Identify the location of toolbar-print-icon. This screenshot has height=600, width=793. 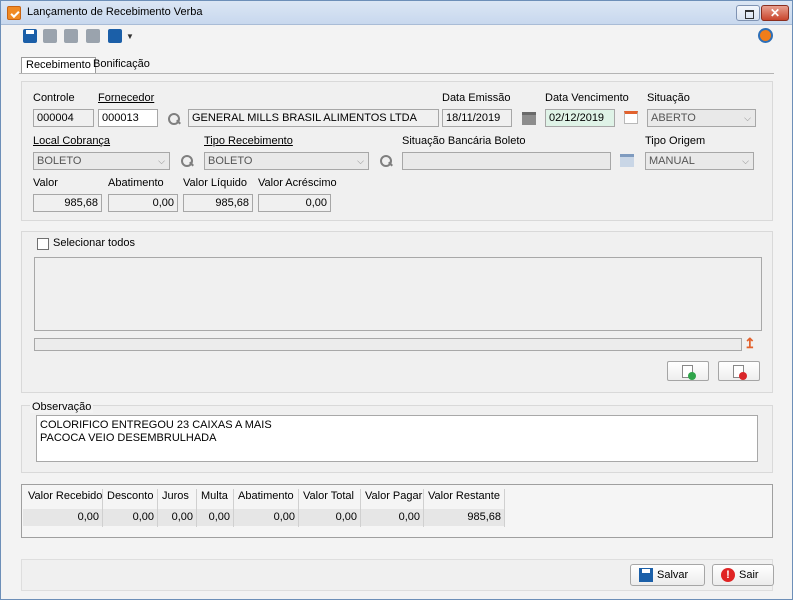
(93, 36).